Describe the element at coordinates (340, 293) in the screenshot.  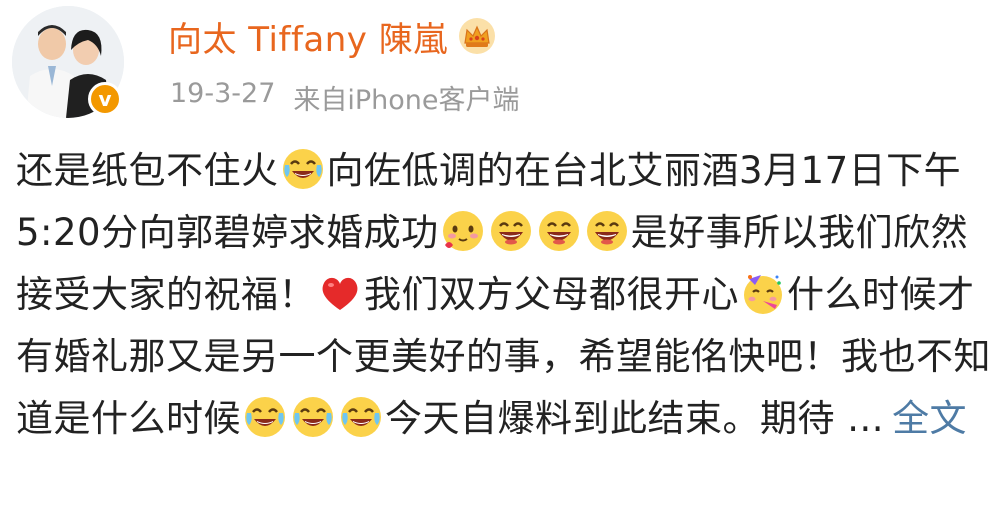
I see `heart-emoji-icon` at that location.